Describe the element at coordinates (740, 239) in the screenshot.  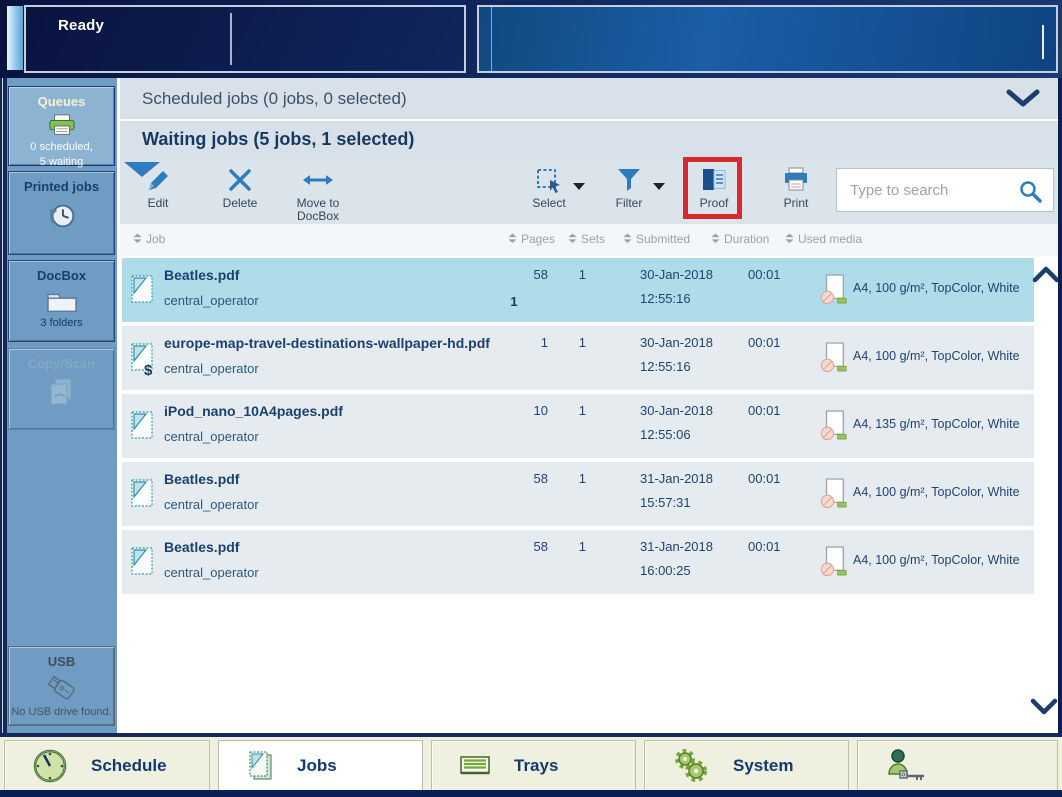
I see `column-header-duration: Duration` at that location.